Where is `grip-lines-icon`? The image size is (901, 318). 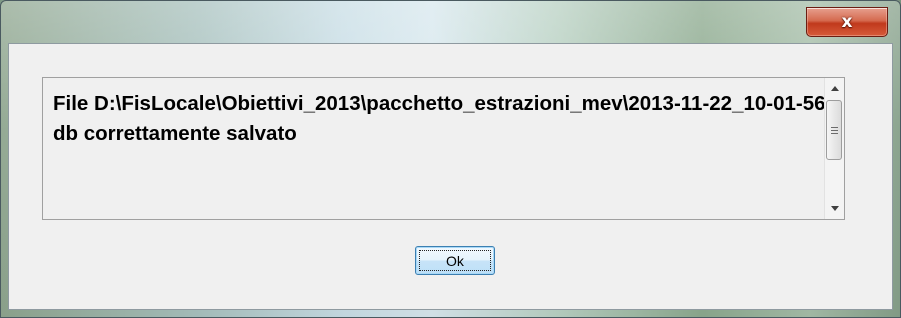 grip-lines-icon is located at coordinates (834, 130).